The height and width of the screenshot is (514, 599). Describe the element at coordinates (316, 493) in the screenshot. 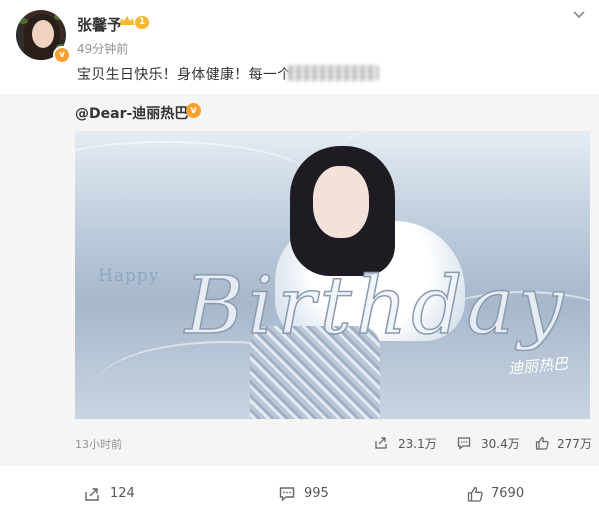

I see `comment-count: 995` at that location.